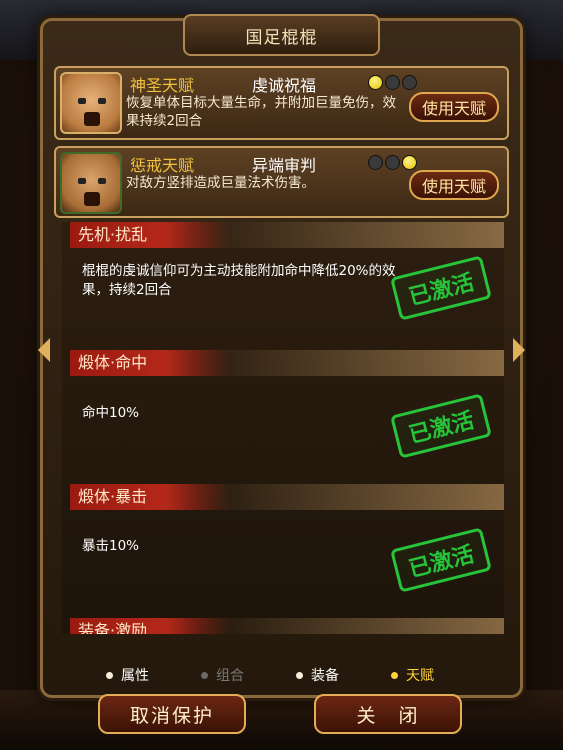 The height and width of the screenshot is (750, 563). Describe the element at coordinates (230, 676) in the screenshot. I see `tab-label: 组合` at that location.